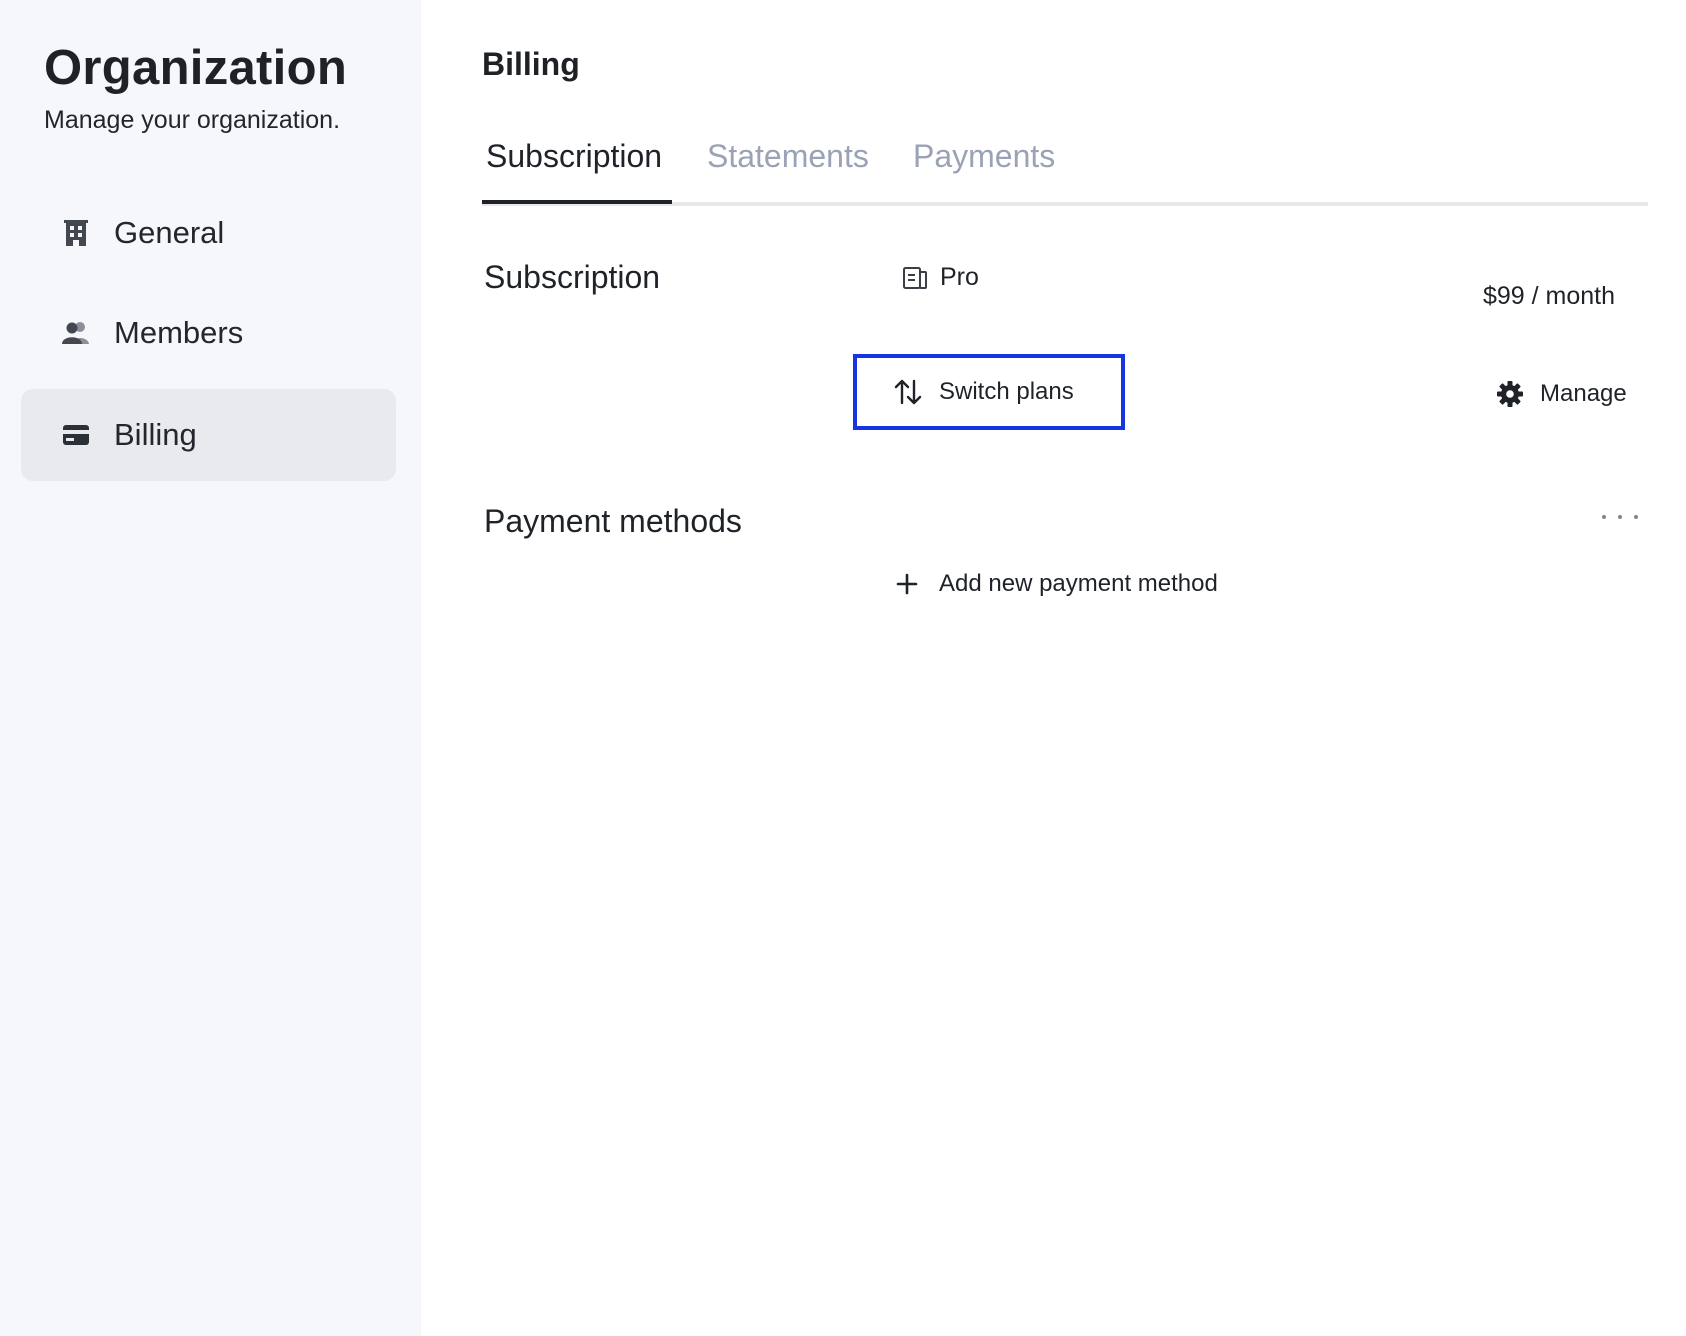 Image resolution: width=1686 pixels, height=1336 pixels. I want to click on plan-document-icon, so click(915, 278).